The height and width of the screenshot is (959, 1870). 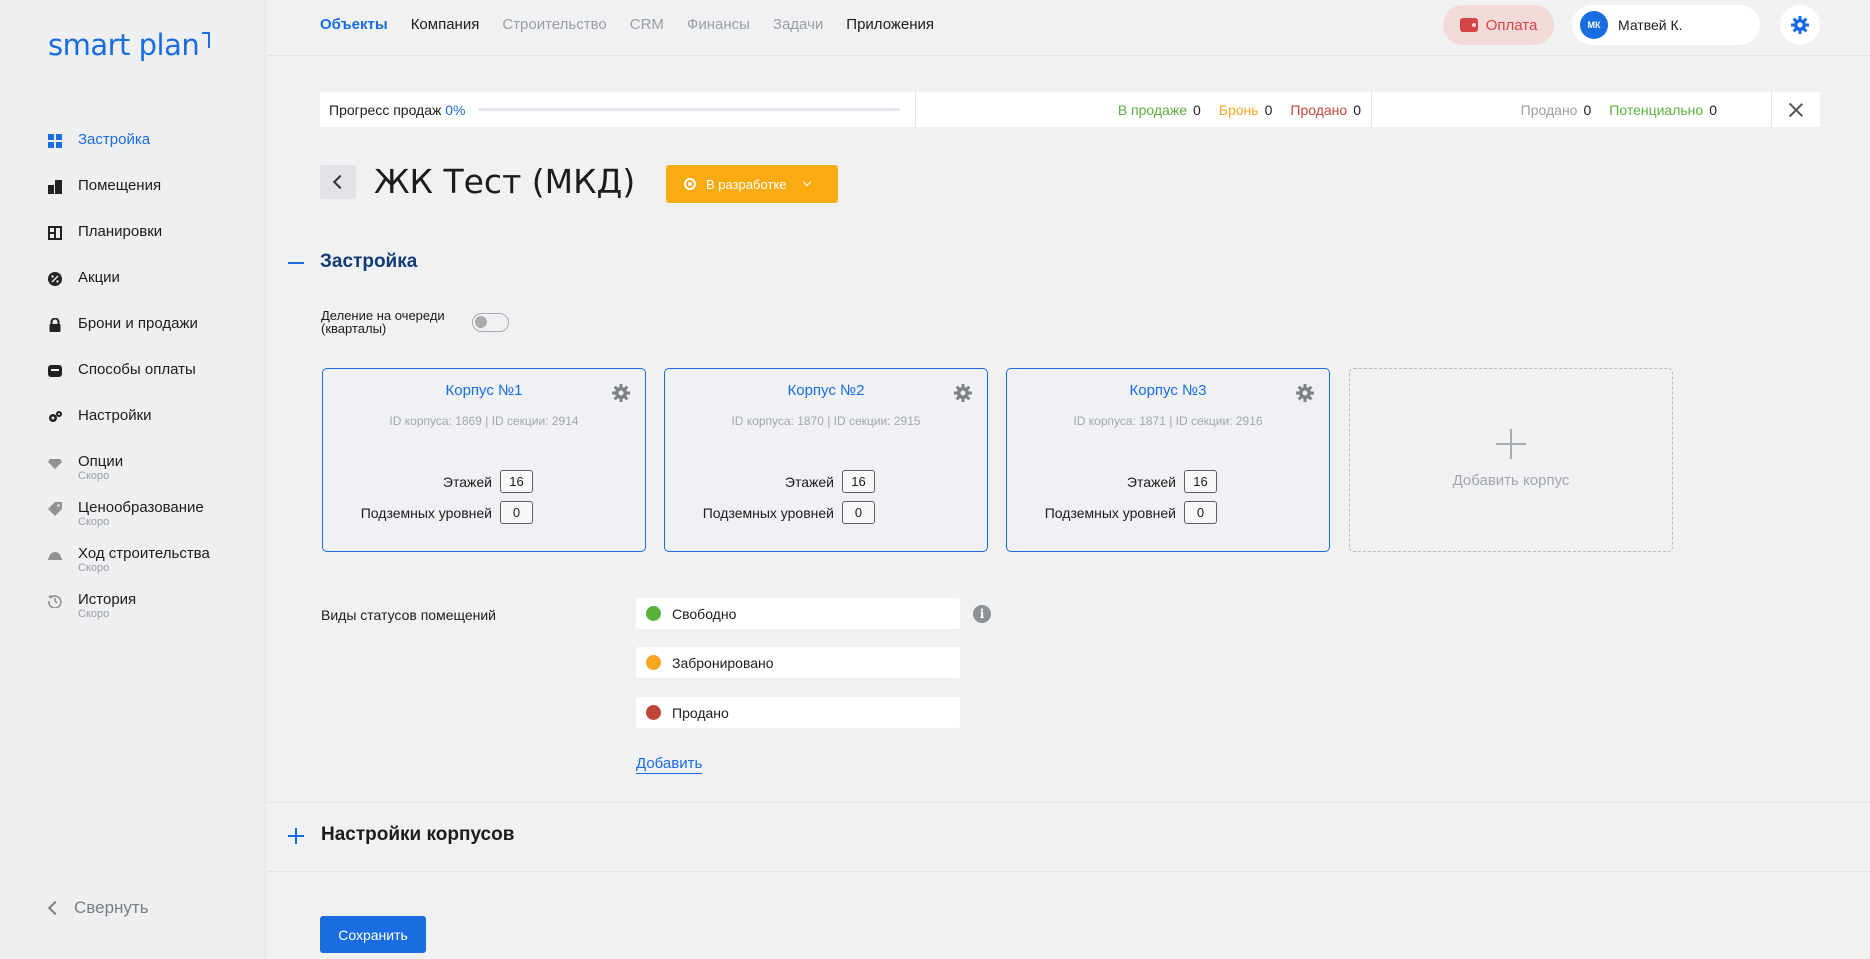 I want to click on sidebar-item-label: Опции, so click(x=101, y=461).